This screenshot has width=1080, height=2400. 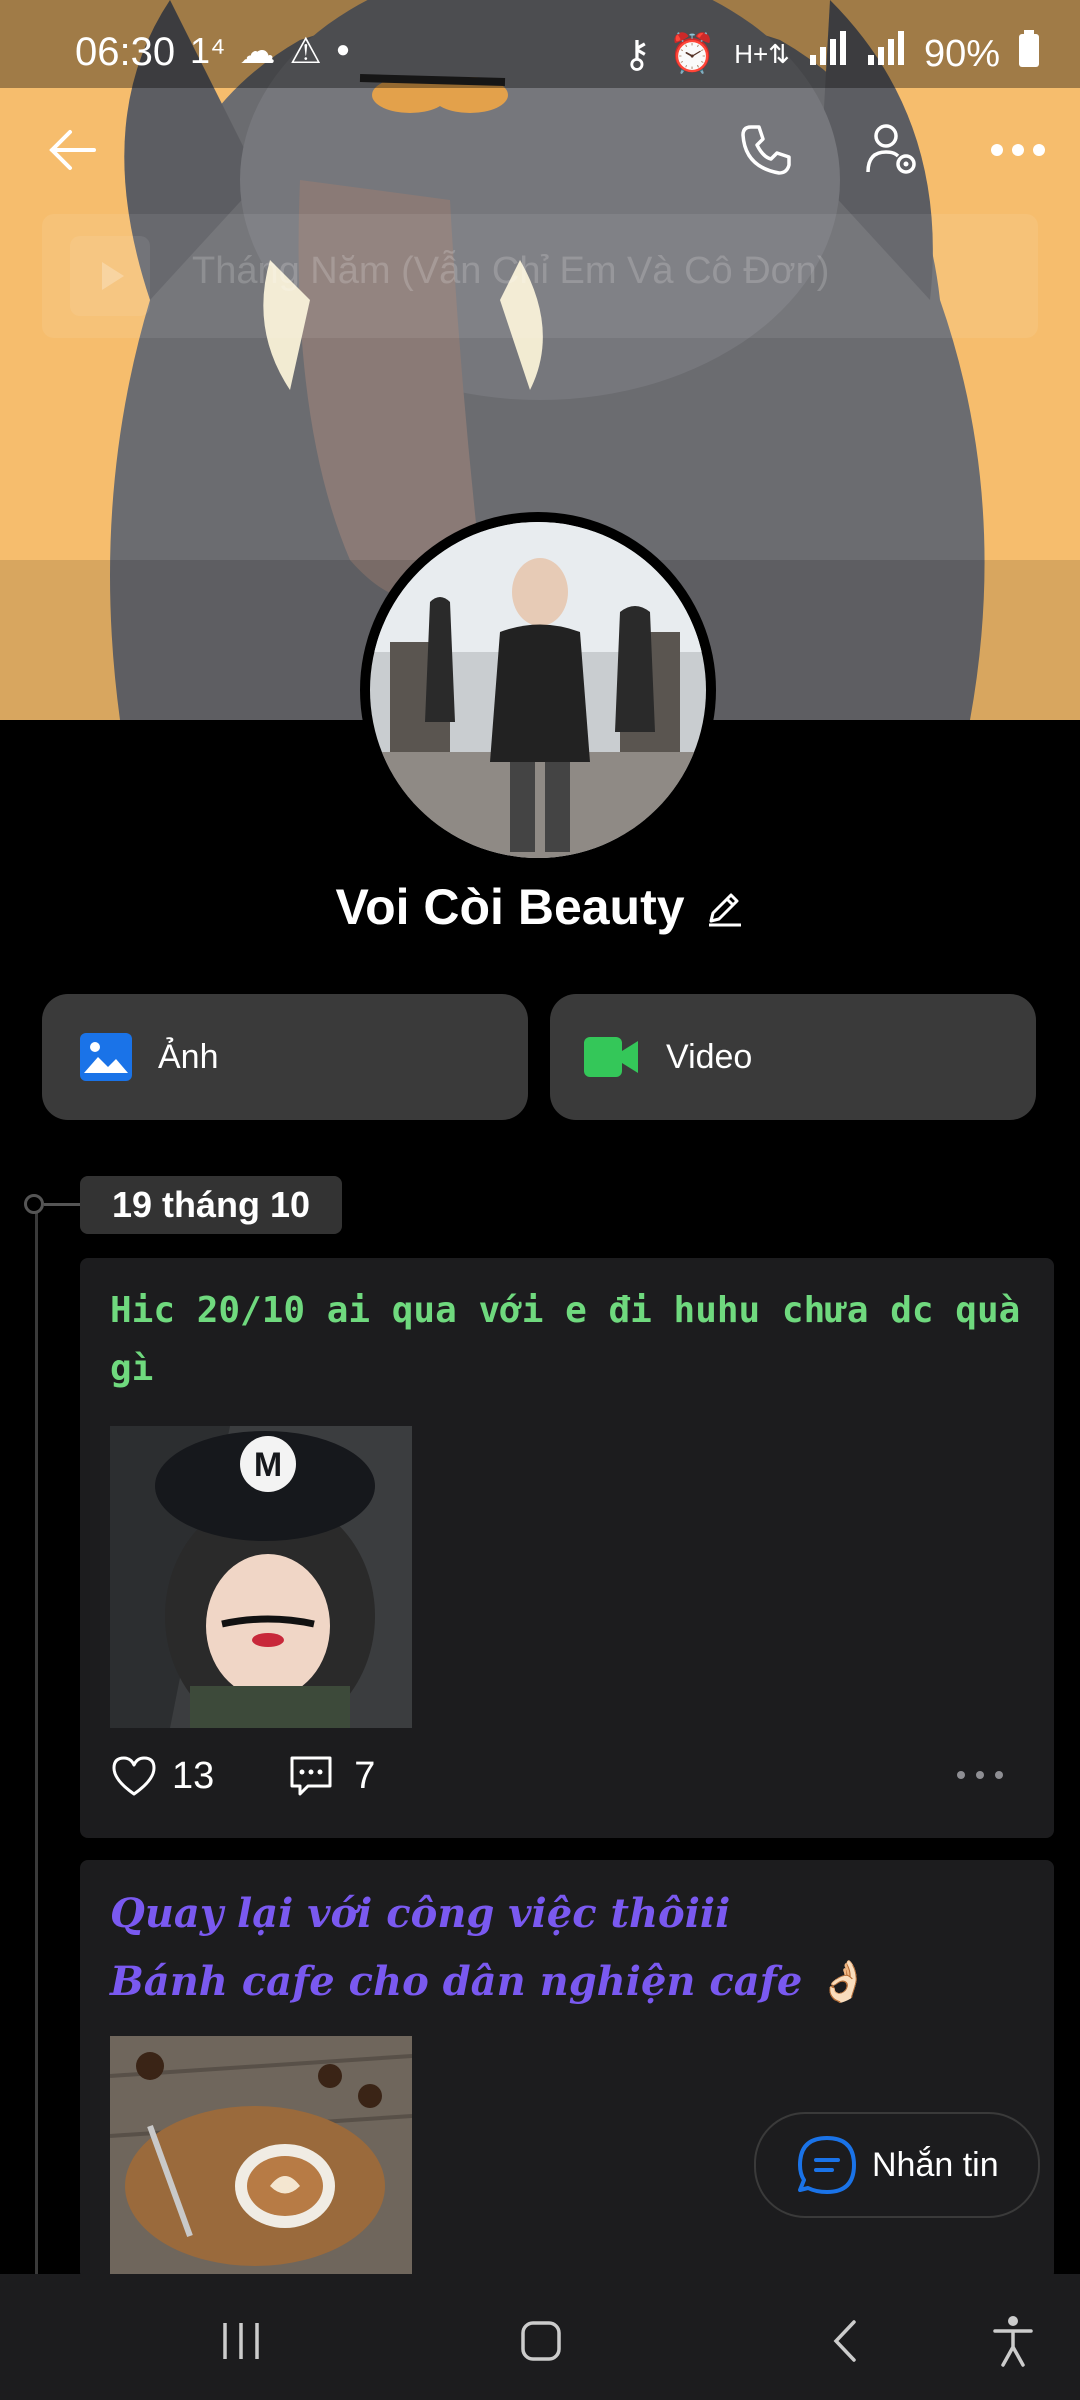 I want to click on profile-top-bar, so click(x=540, y=150).